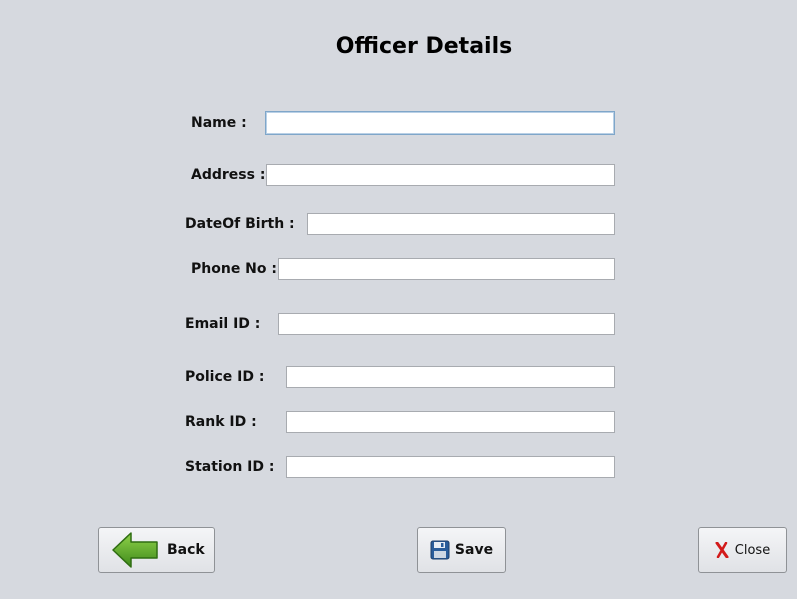 This screenshot has width=797, height=599. What do you see at coordinates (230, 467) in the screenshot?
I see `station-id-label: Station ID :` at bounding box center [230, 467].